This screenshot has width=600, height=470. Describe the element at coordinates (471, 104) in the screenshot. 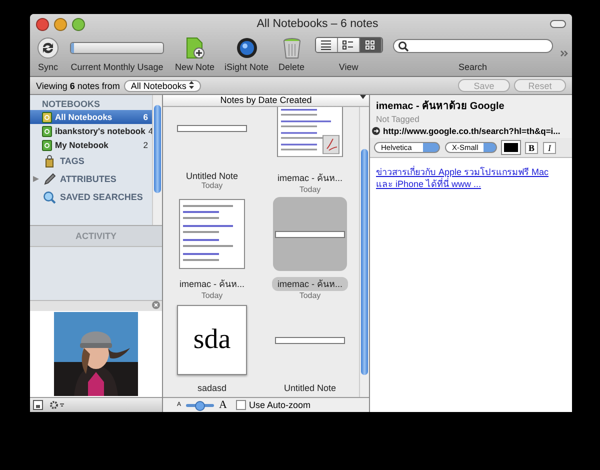

I see `note-title-field: imemac - ค้นหาด้วย Google` at that location.